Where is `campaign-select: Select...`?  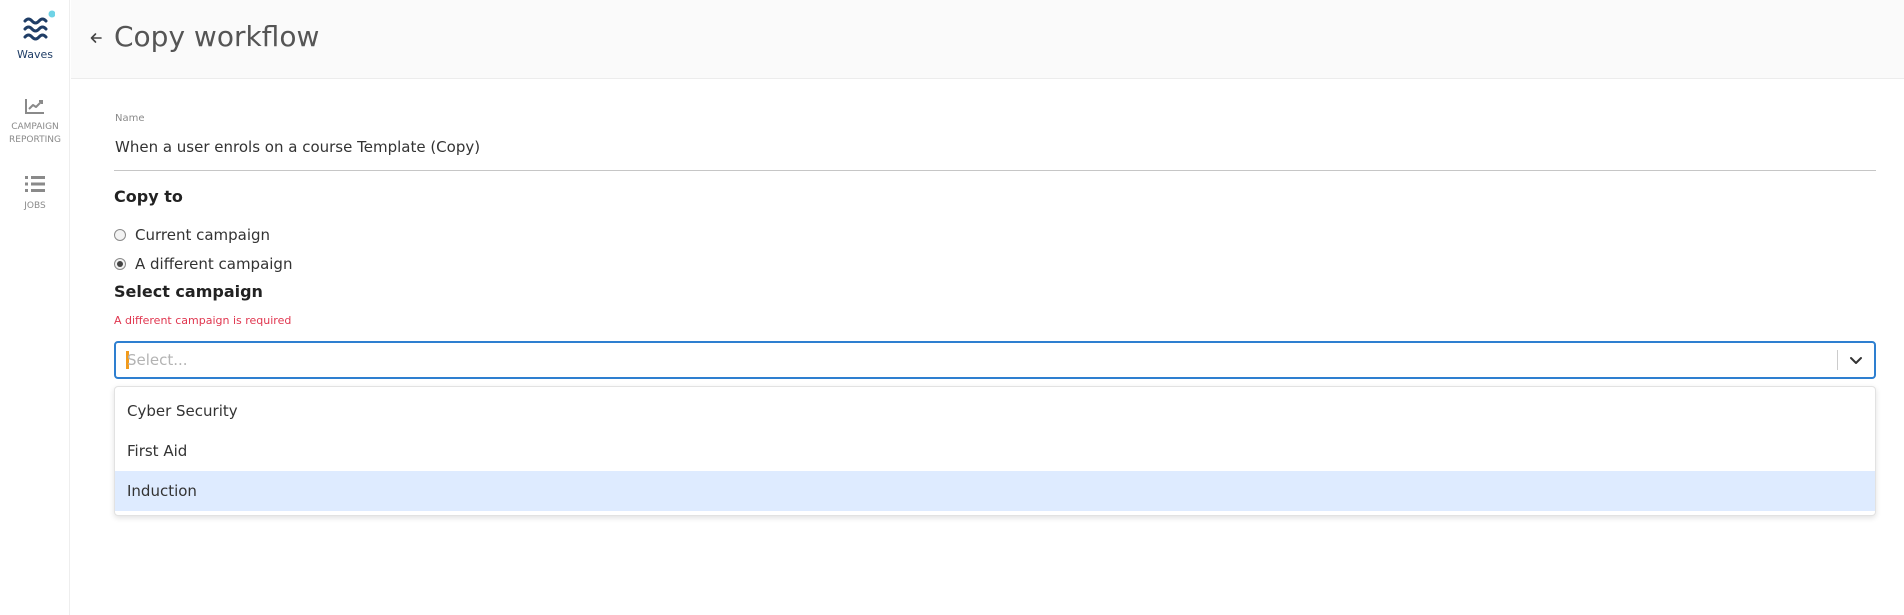
campaign-select: Select... is located at coordinates (995, 360).